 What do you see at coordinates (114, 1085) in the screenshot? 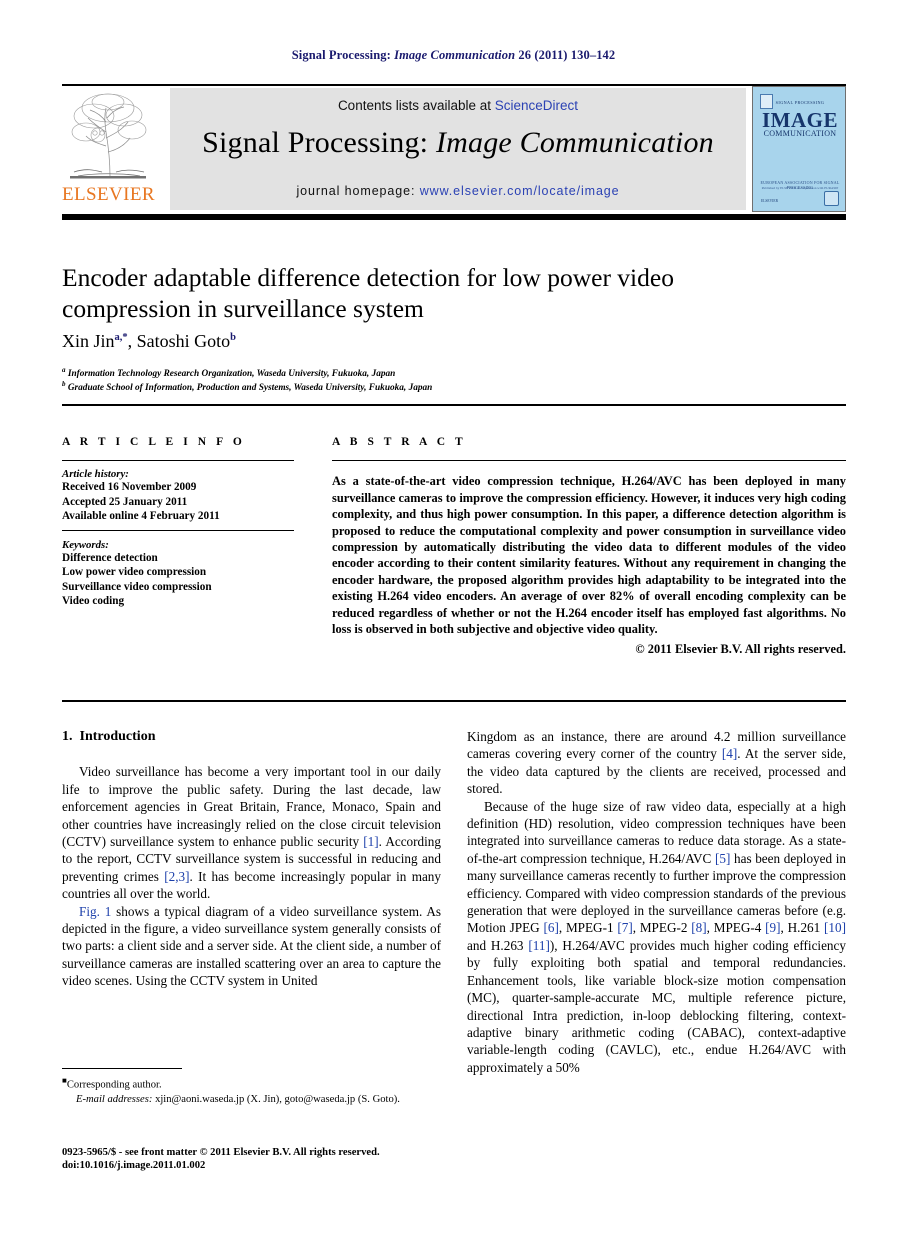
I see `corresponding-author-text: Corresponding author.` at bounding box center [114, 1085].